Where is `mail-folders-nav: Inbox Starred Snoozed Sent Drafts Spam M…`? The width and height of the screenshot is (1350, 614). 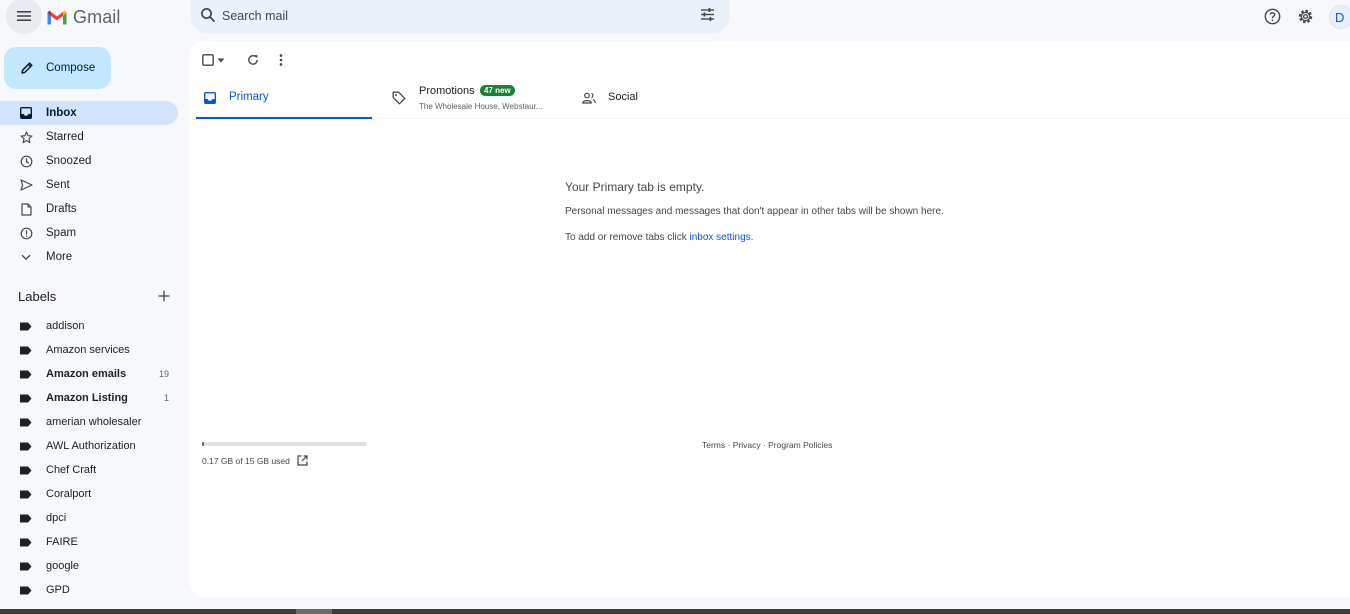 mail-folders-nav: Inbox Starred Snoozed Sent Drafts Spam M… is located at coordinates (91, 185).